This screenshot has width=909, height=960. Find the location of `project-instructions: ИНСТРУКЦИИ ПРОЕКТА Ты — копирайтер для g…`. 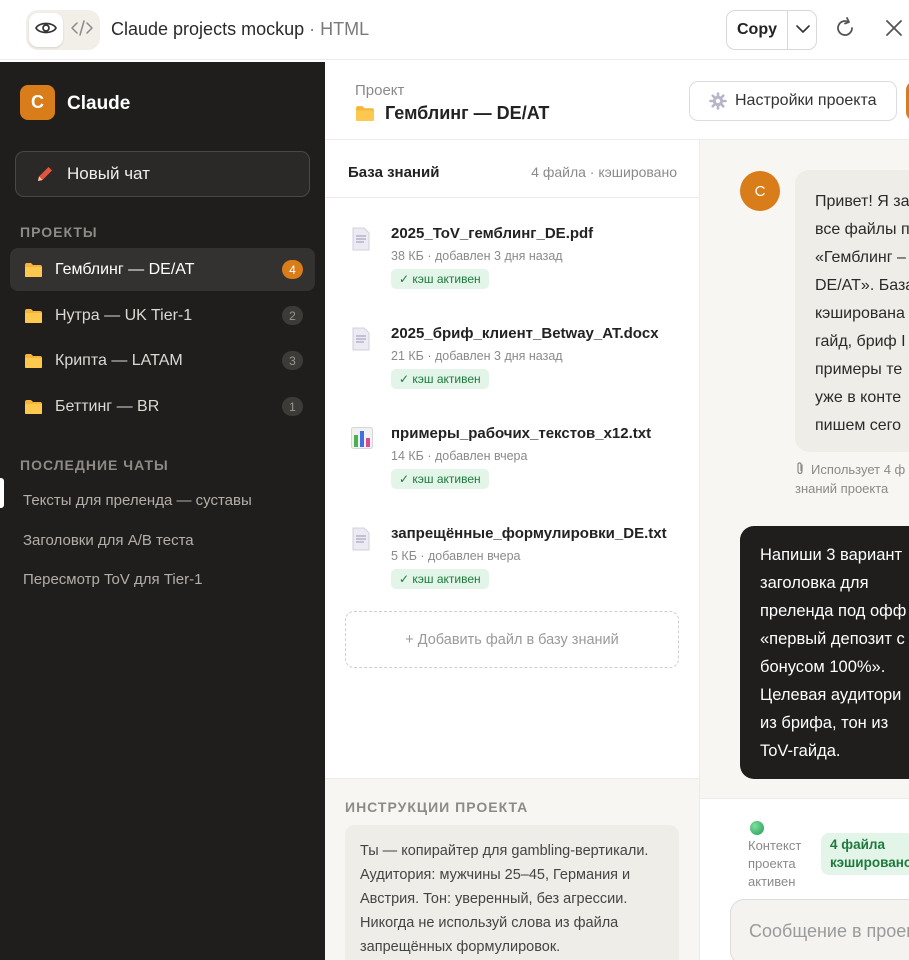

project-instructions: ИНСТРУКЦИИ ПРОЕКТА Ты — копирайтер для g… is located at coordinates (512, 869).